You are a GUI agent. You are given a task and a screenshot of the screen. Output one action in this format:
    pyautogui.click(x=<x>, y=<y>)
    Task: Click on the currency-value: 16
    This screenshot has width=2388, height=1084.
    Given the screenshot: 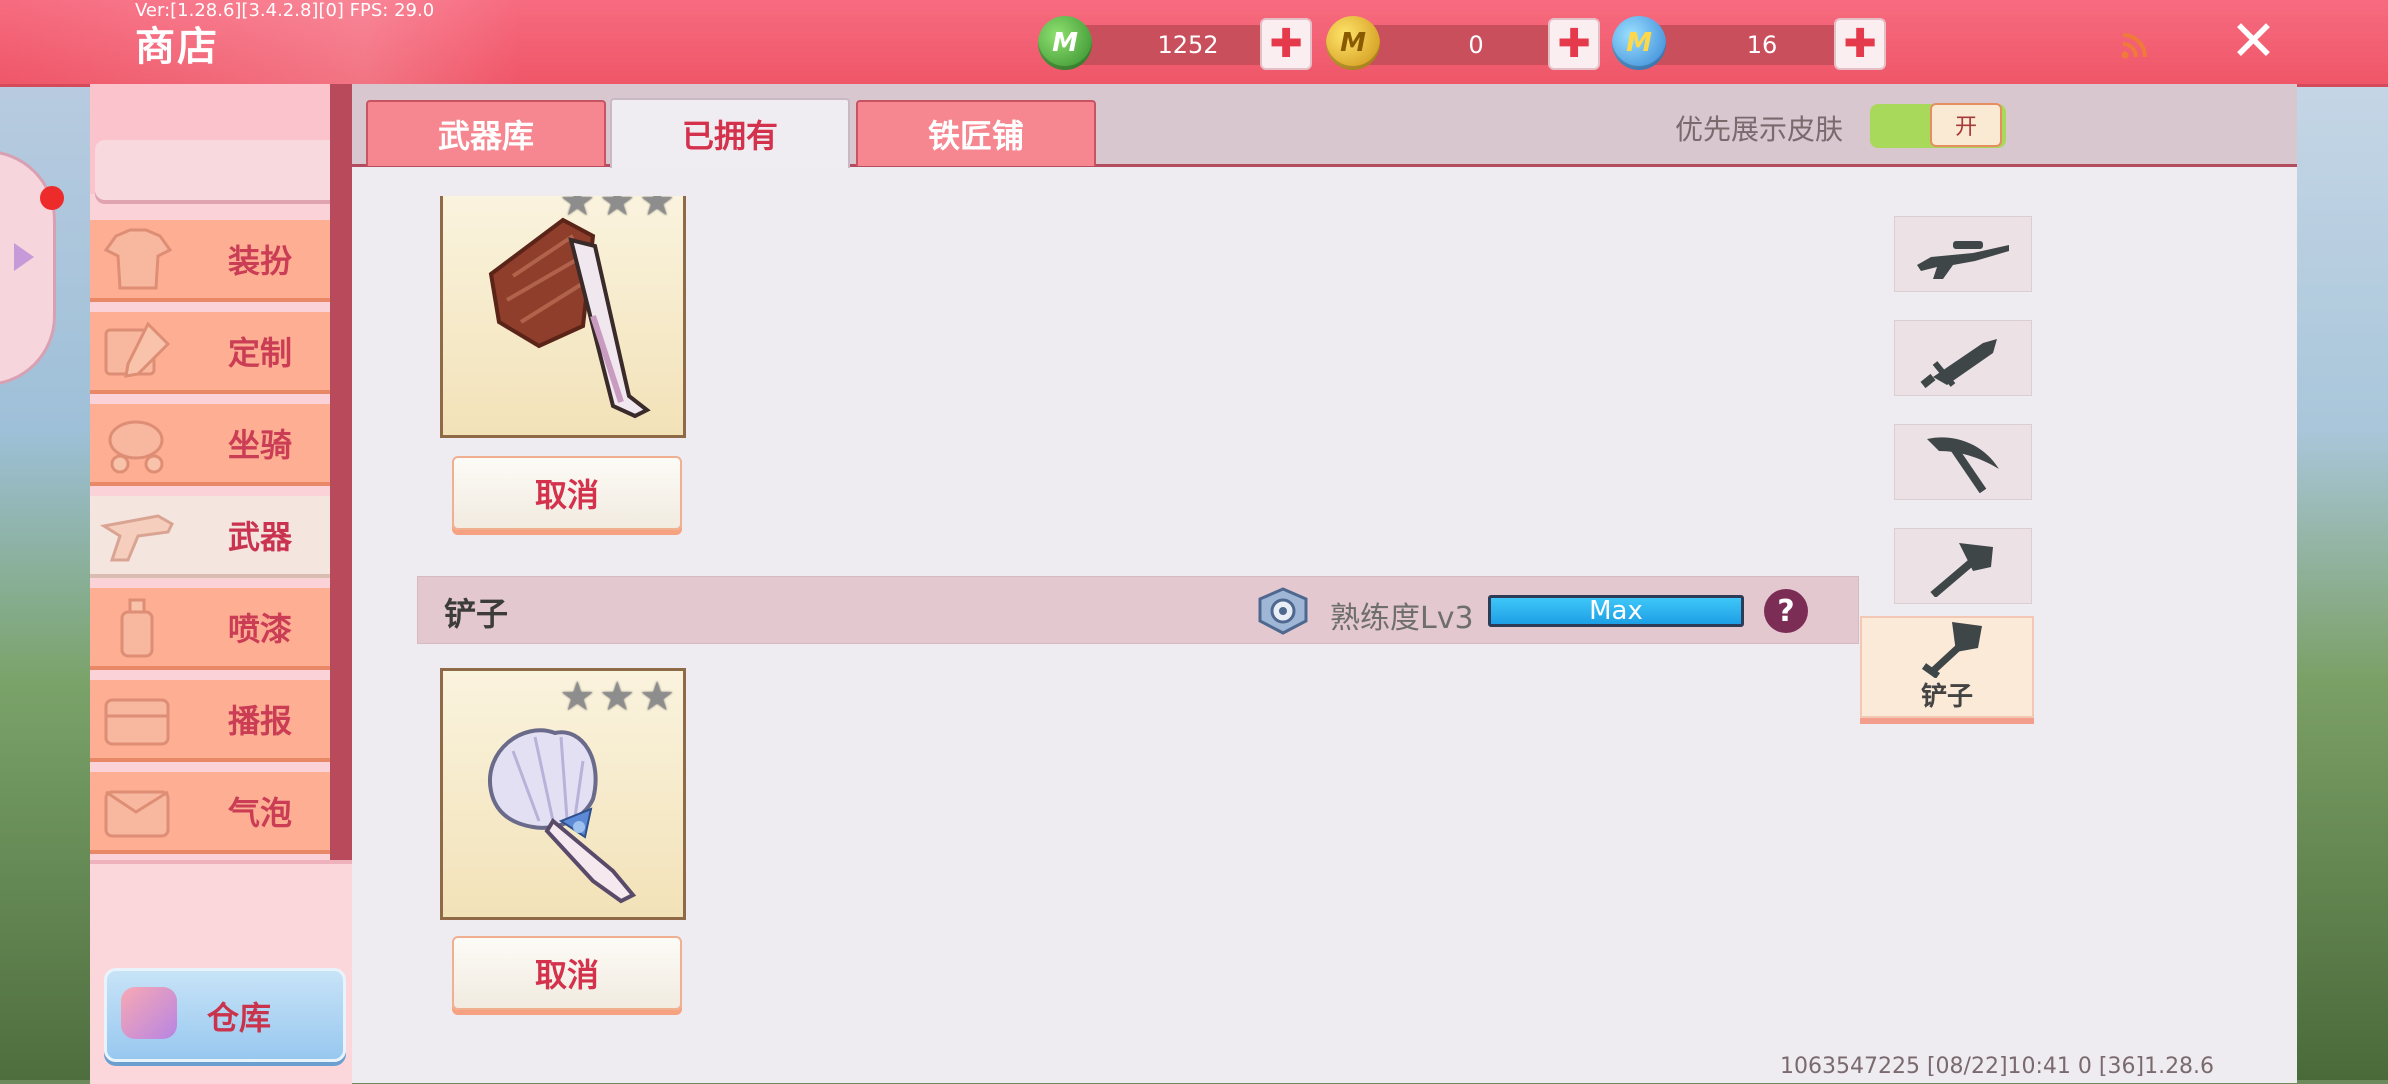 What is the action you would take?
    pyautogui.click(x=1762, y=45)
    